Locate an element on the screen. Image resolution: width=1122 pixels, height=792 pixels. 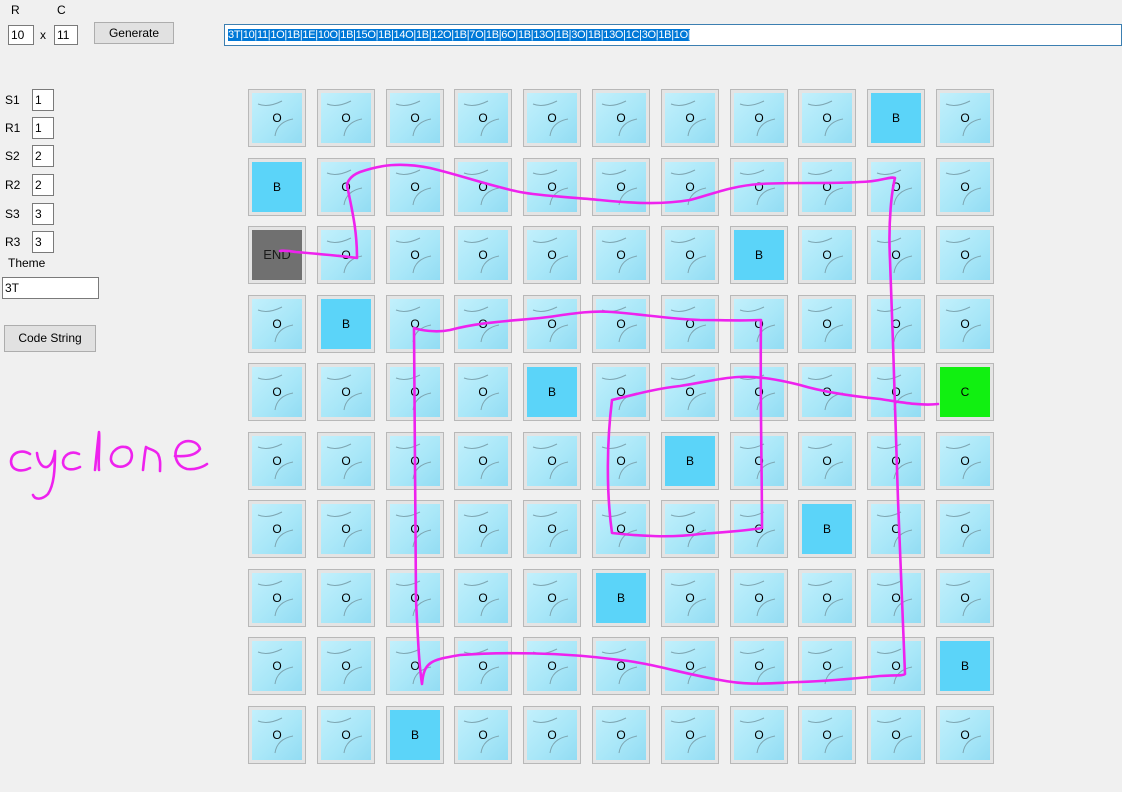
field-input-r2 is located at coordinates (43, 185).